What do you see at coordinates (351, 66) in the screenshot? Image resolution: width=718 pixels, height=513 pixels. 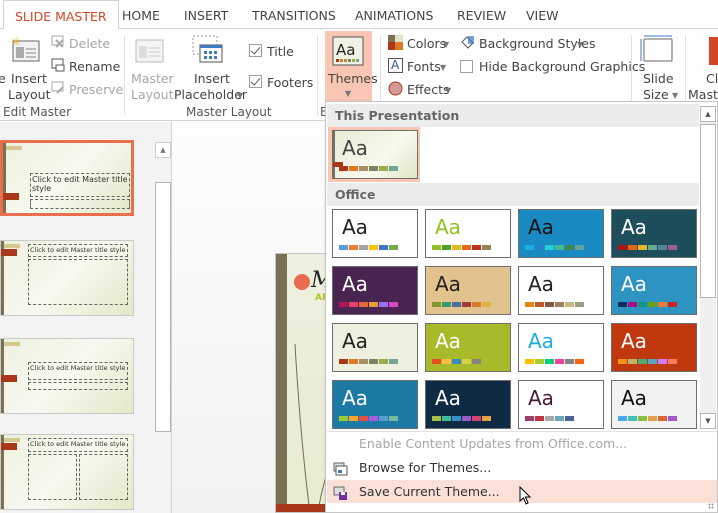 I see `themes-button: Aa Themes ▼` at bounding box center [351, 66].